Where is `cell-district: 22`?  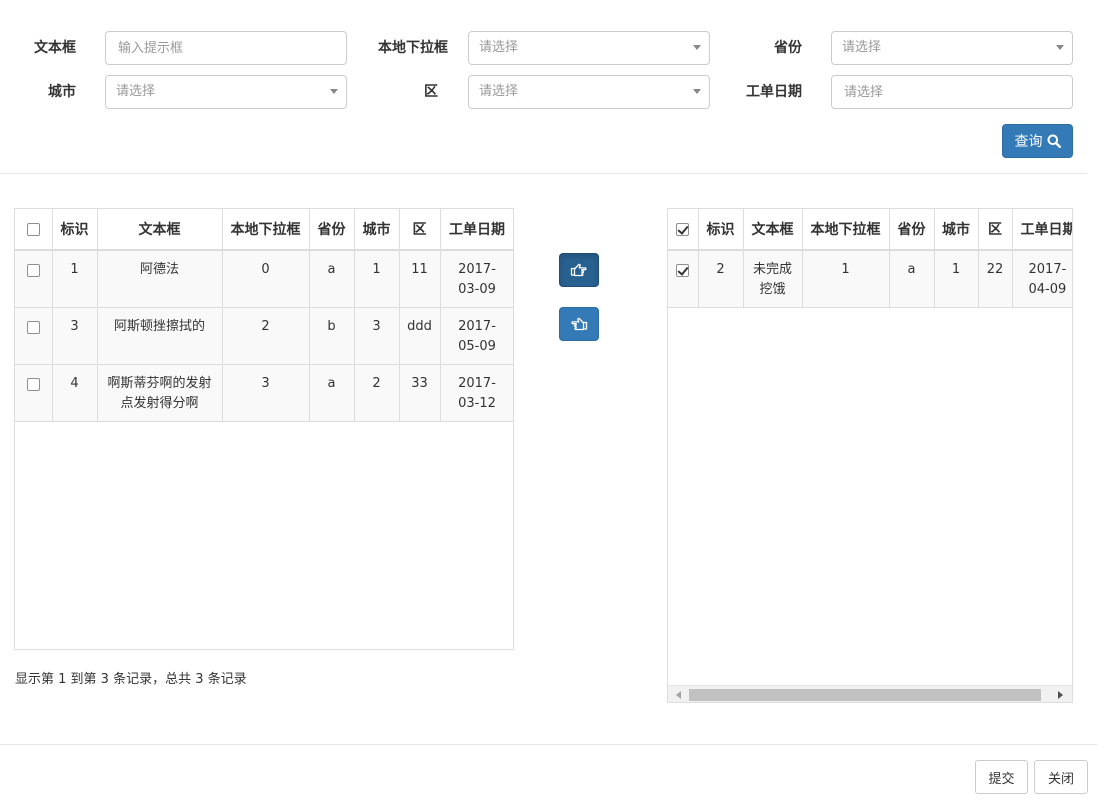
cell-district: 22 is located at coordinates (995, 279).